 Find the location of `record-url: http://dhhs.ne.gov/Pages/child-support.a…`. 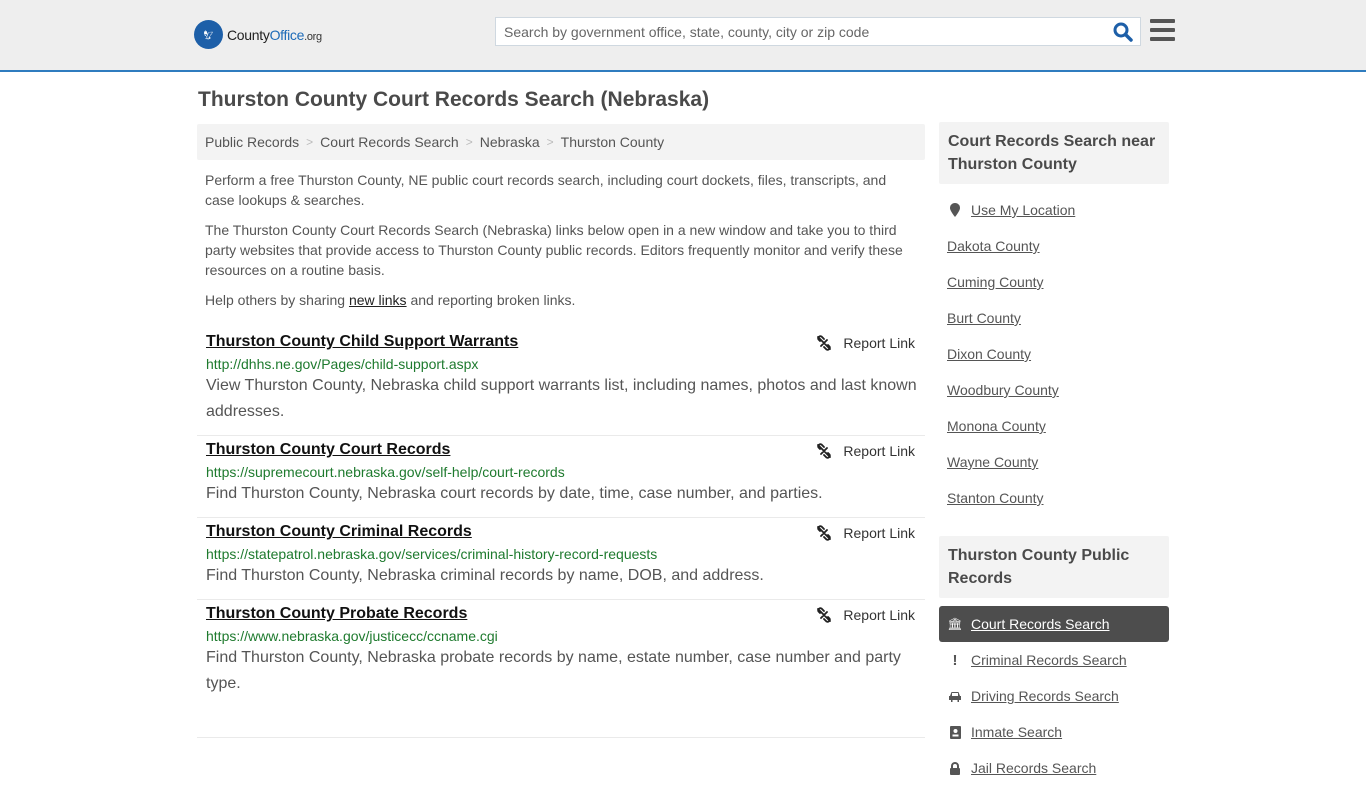

record-url: http://dhhs.ne.gov/Pages/child-support.a… is located at coordinates (561, 364).